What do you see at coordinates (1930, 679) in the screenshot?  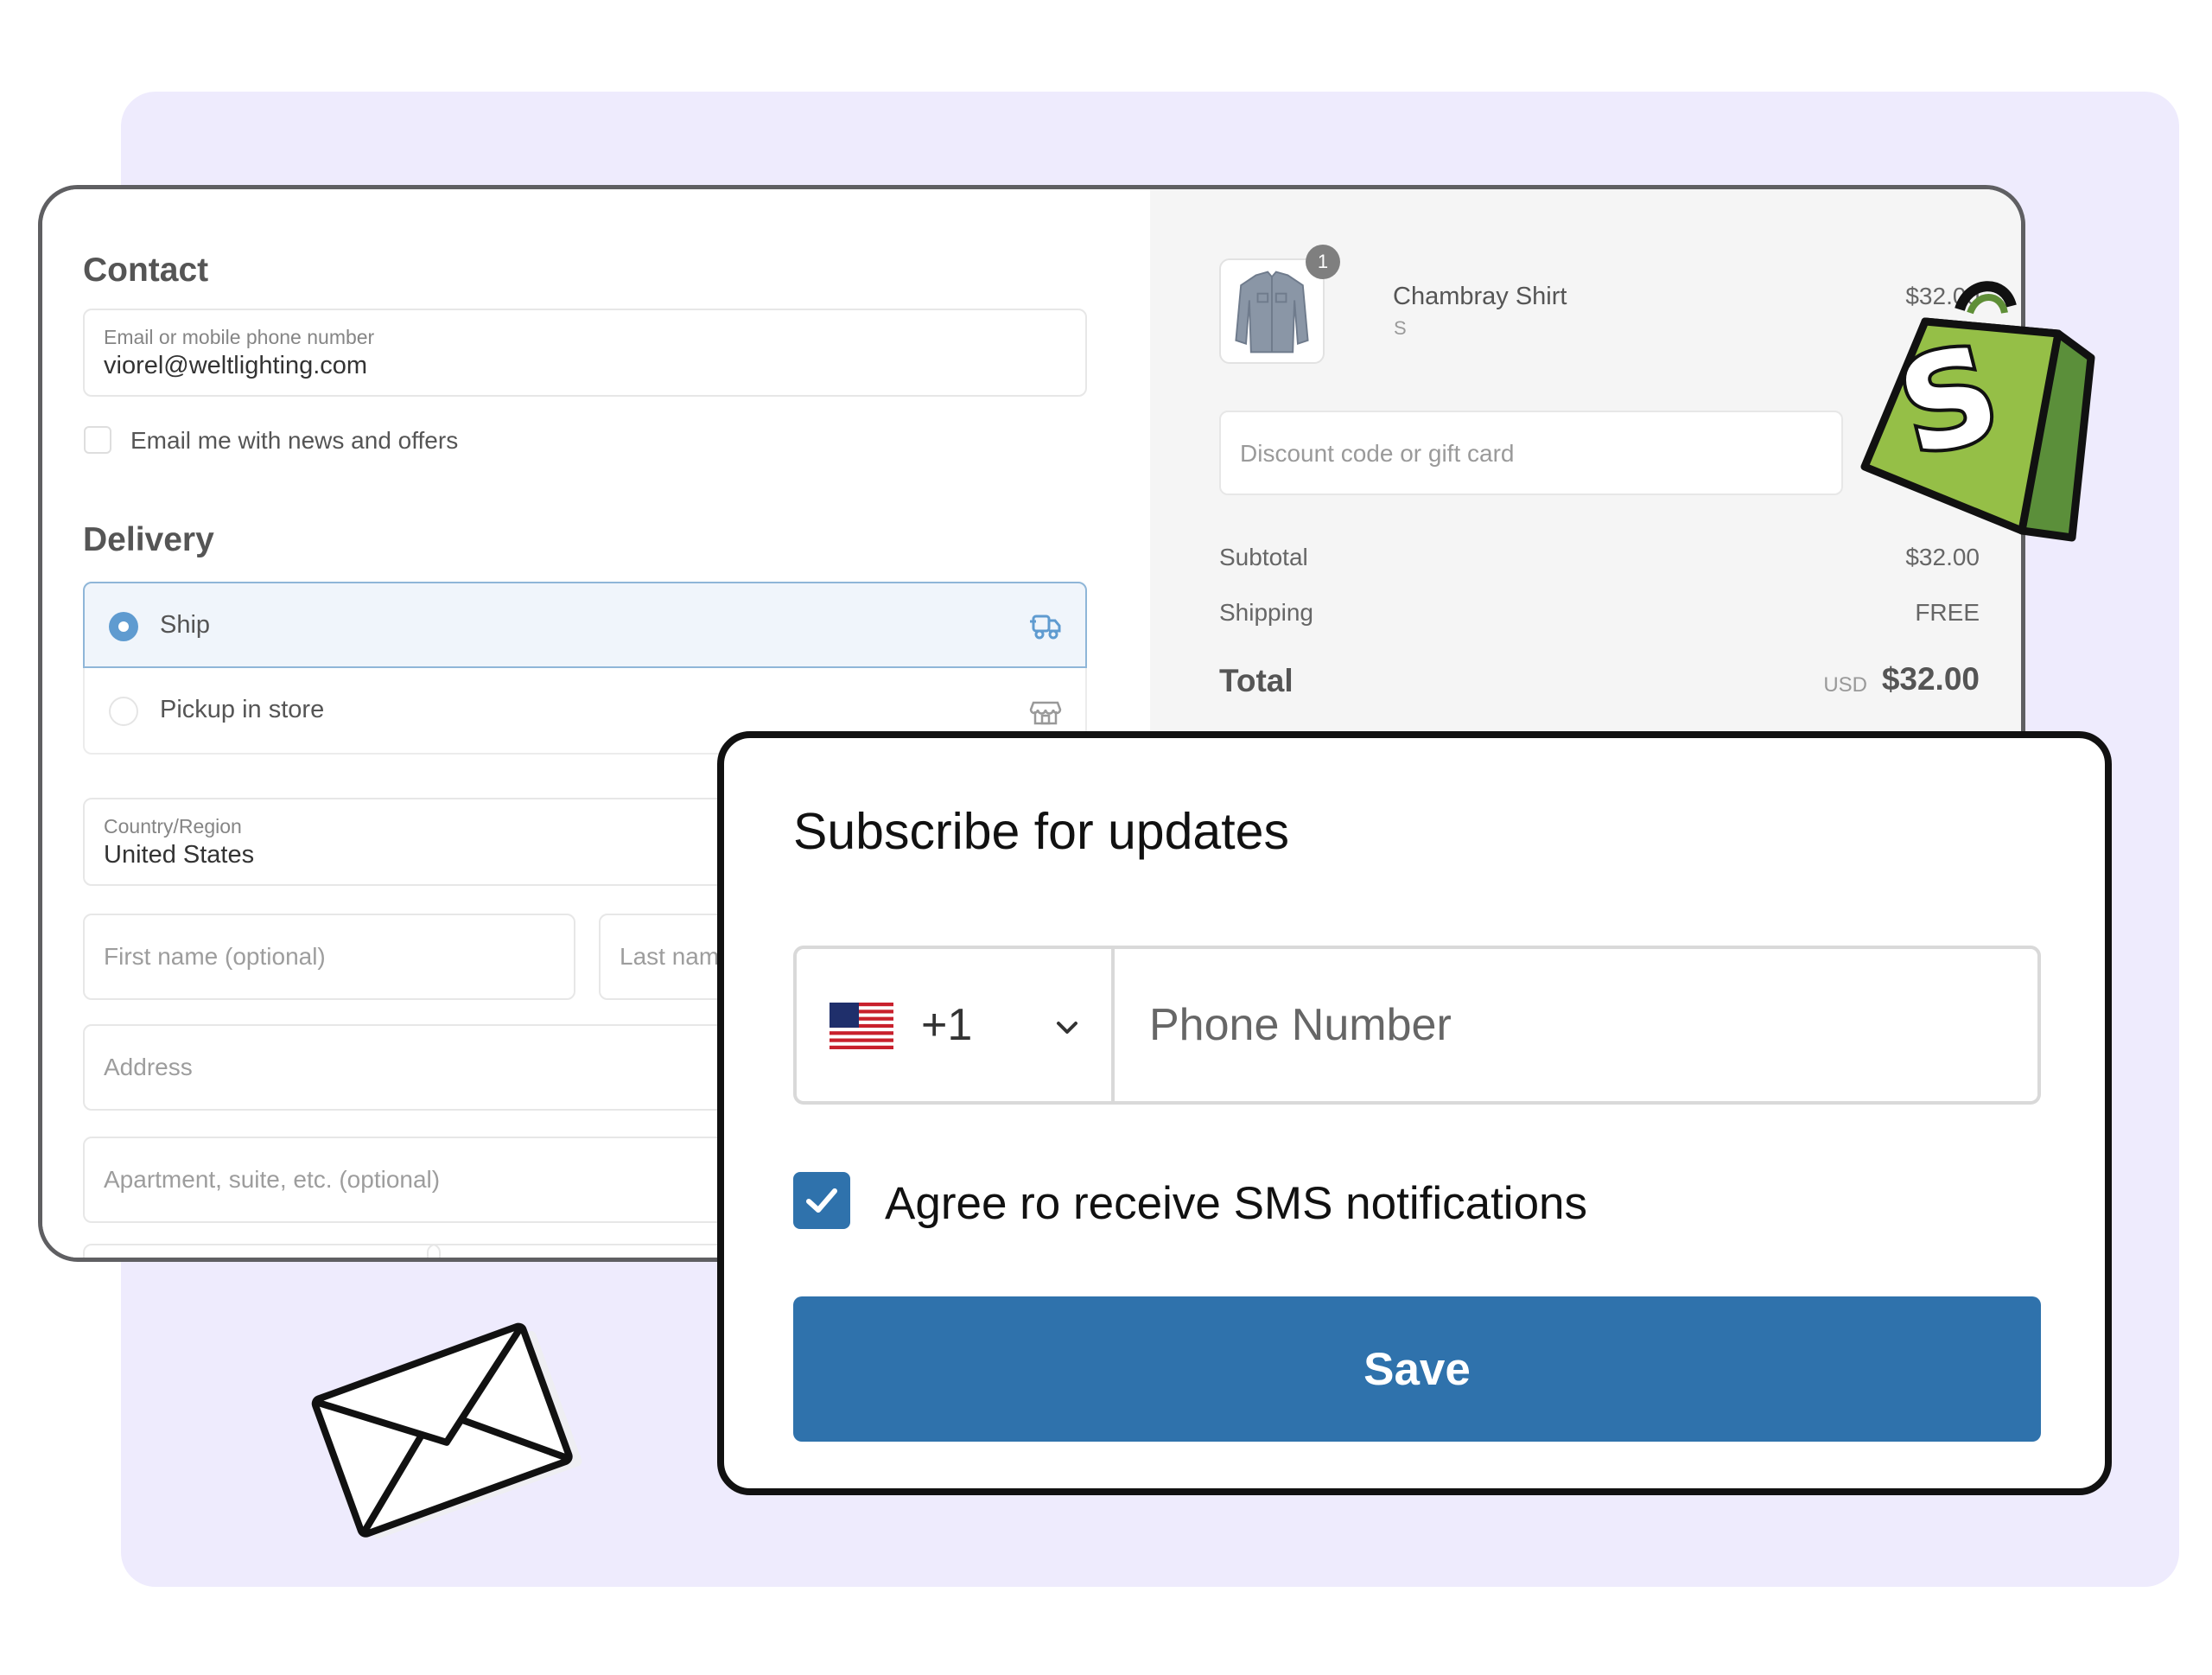 I see `total-value: $32.00` at bounding box center [1930, 679].